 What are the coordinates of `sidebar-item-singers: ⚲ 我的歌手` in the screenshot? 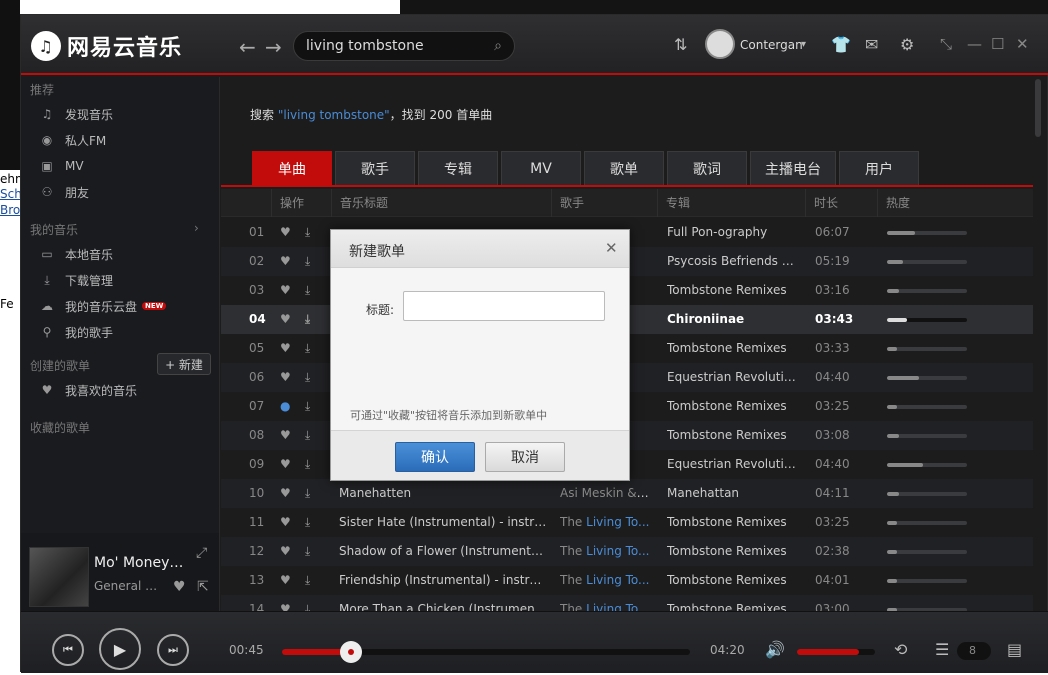 It's located at (76, 332).